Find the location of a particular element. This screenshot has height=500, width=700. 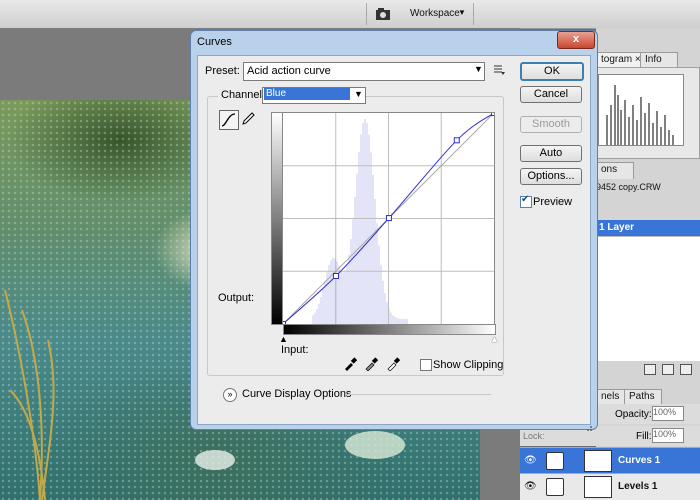

tab-actions: ons is located at coordinates (615, 170).